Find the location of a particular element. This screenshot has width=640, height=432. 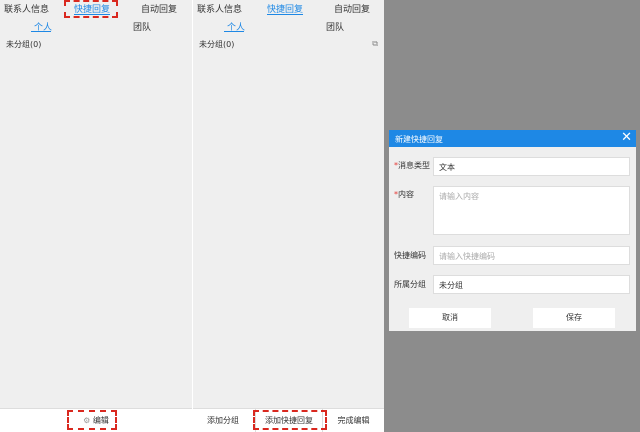

msg-type-label-text: 消息类型 is located at coordinates (414, 165).